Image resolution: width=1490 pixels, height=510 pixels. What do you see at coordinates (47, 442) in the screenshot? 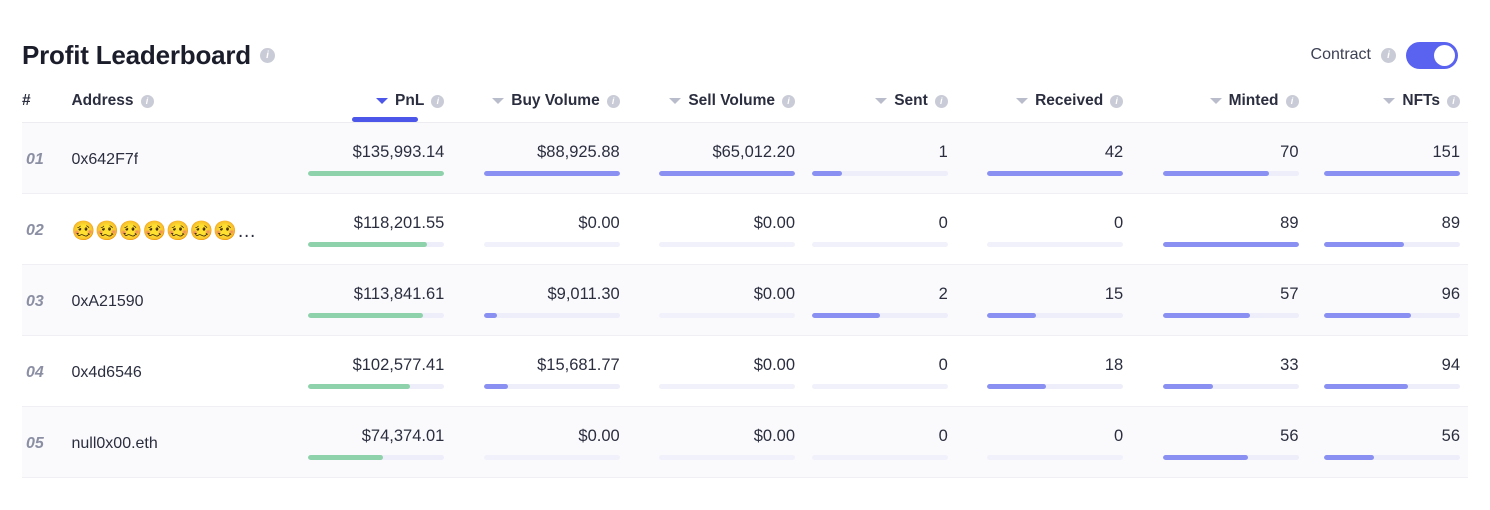
I see `cell-rank: 05` at bounding box center [47, 442].